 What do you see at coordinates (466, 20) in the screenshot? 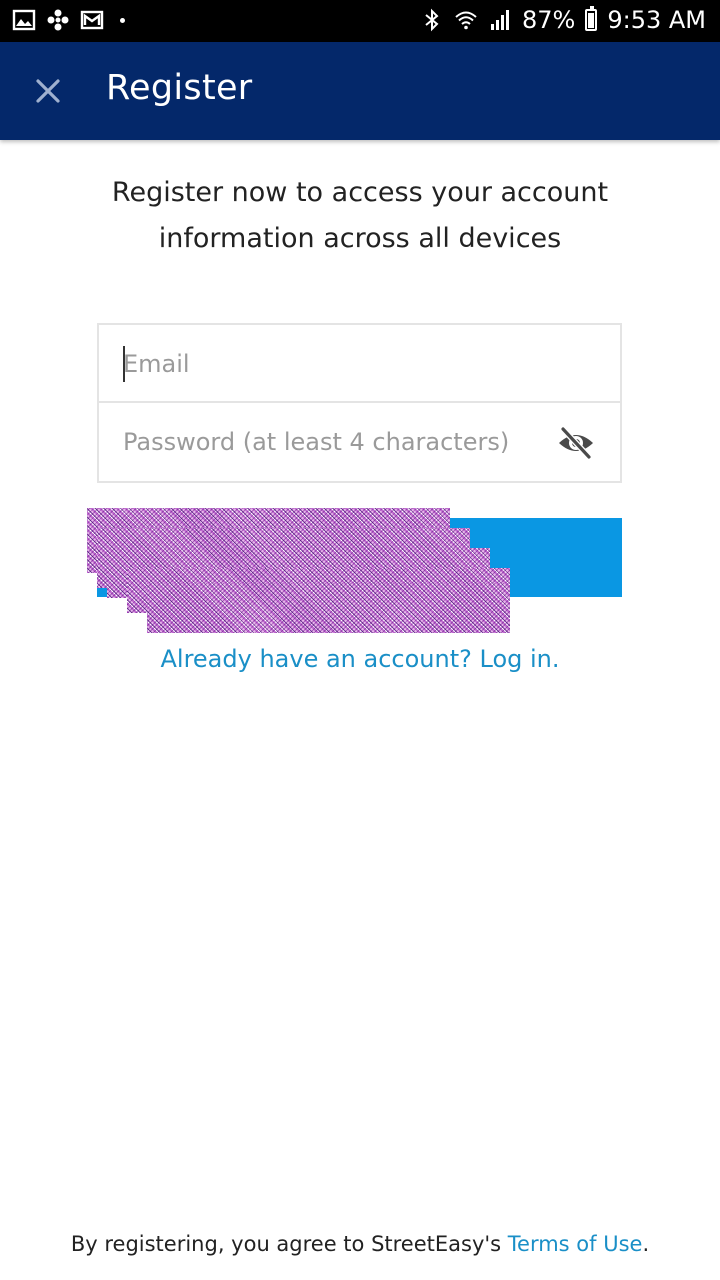
I see `wifi-icon` at bounding box center [466, 20].